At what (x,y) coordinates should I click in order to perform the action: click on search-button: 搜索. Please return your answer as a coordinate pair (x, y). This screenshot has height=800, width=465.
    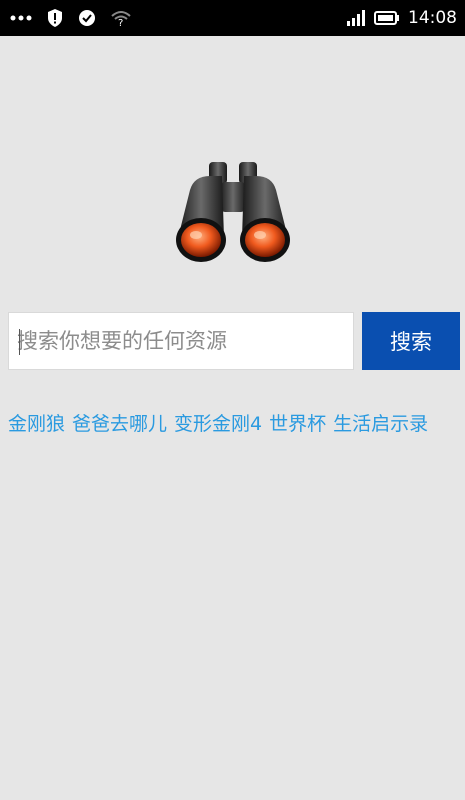
    Looking at the image, I should click on (411, 341).